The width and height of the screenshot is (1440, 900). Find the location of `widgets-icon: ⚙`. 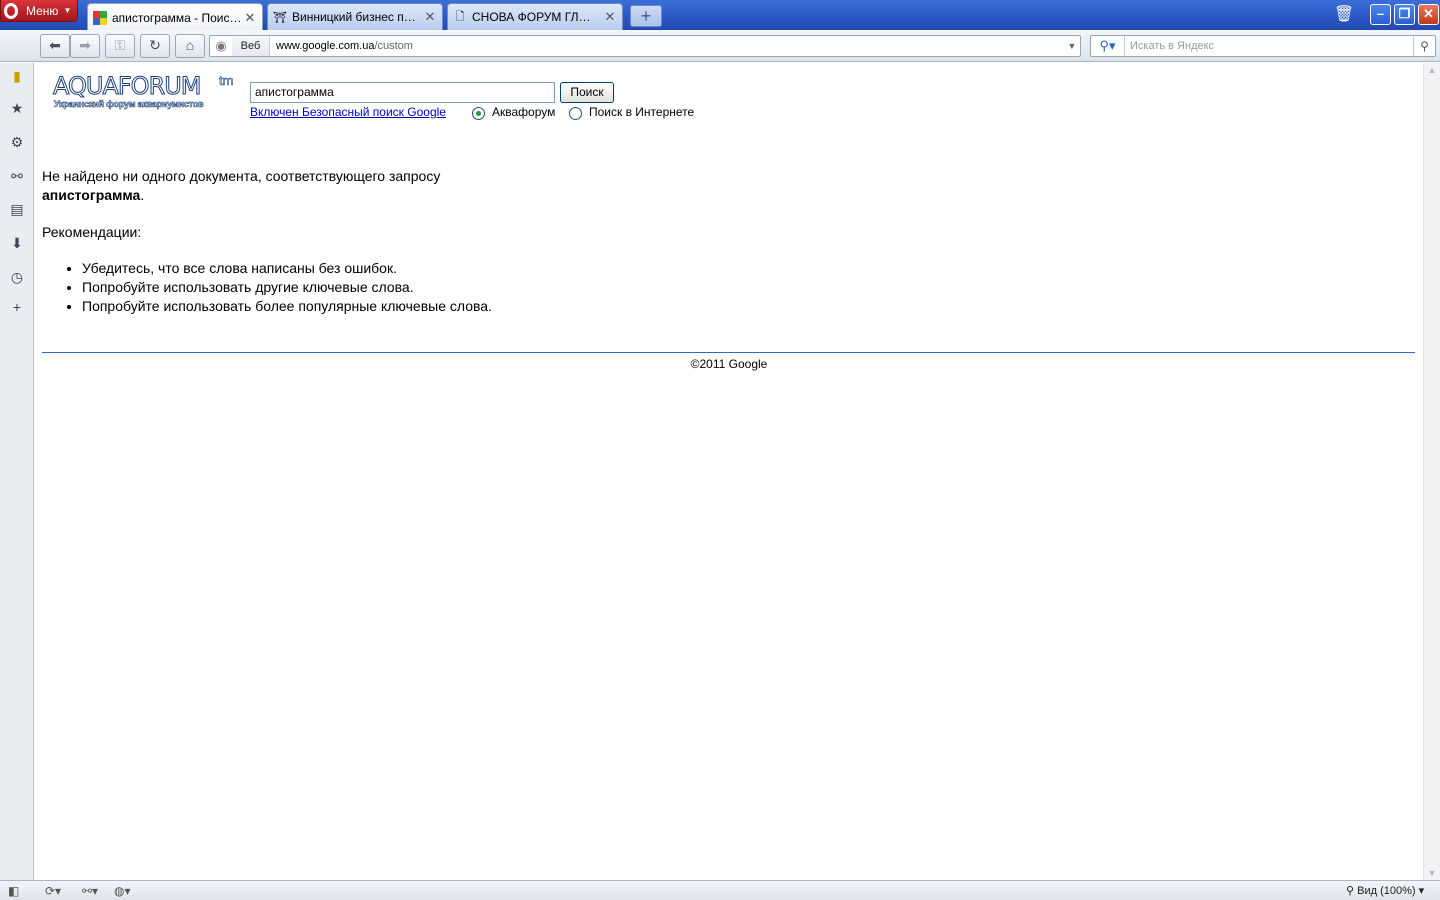

widgets-icon: ⚙ is located at coordinates (17, 142).